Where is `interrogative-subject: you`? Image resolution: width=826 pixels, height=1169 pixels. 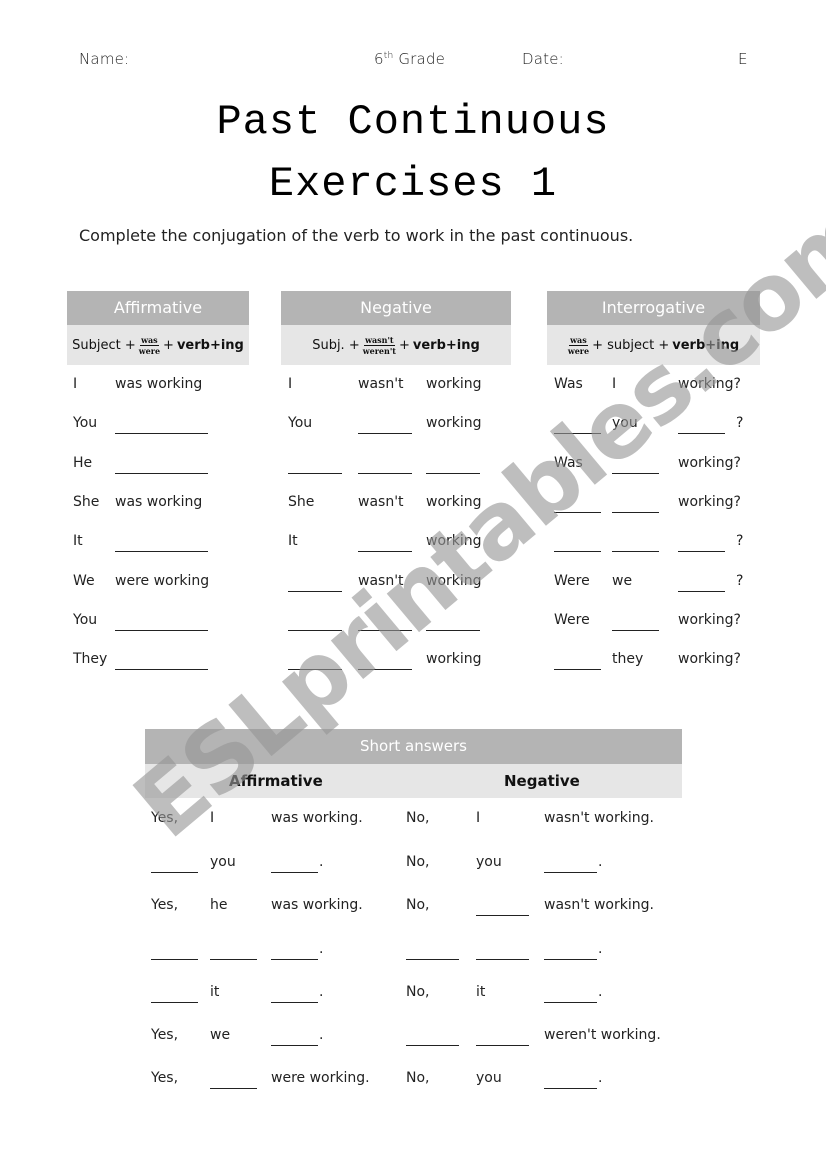 interrogative-subject: you is located at coordinates (625, 423).